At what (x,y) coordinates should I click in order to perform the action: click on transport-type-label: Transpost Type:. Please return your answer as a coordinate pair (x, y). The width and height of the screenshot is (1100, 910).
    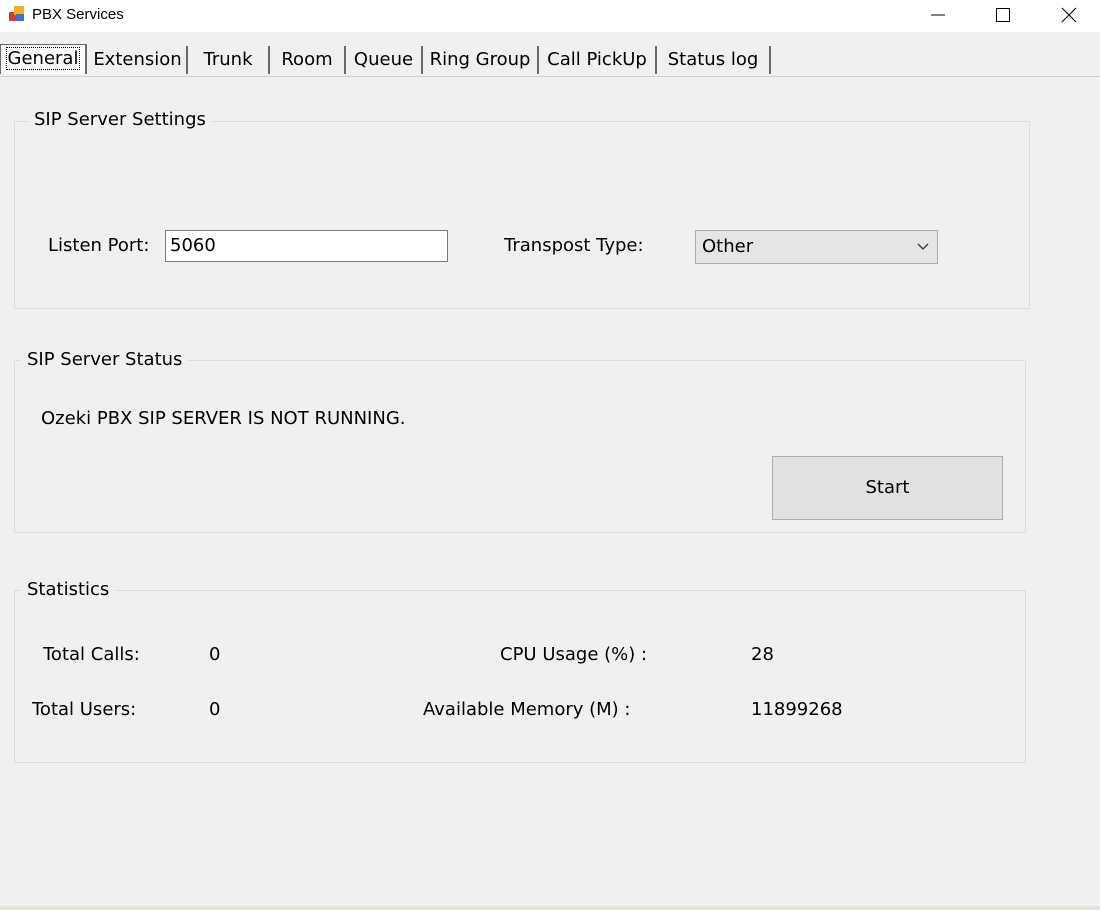
    Looking at the image, I should click on (574, 245).